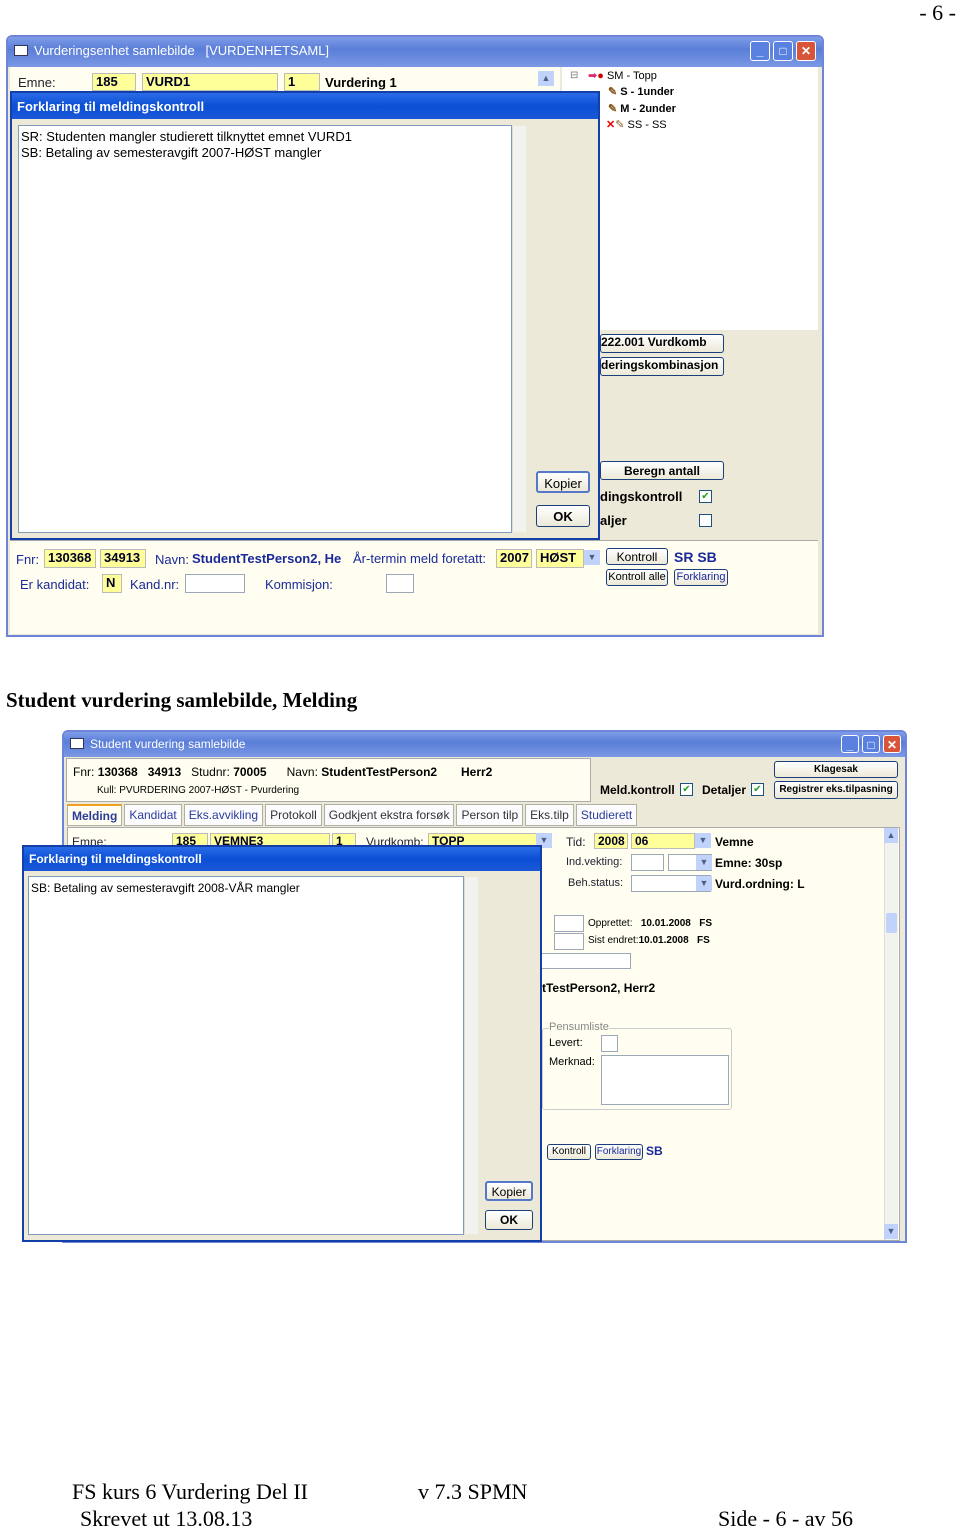  What do you see at coordinates (724, 790) in the screenshot?
I see `detaljer-label: Detaljer` at bounding box center [724, 790].